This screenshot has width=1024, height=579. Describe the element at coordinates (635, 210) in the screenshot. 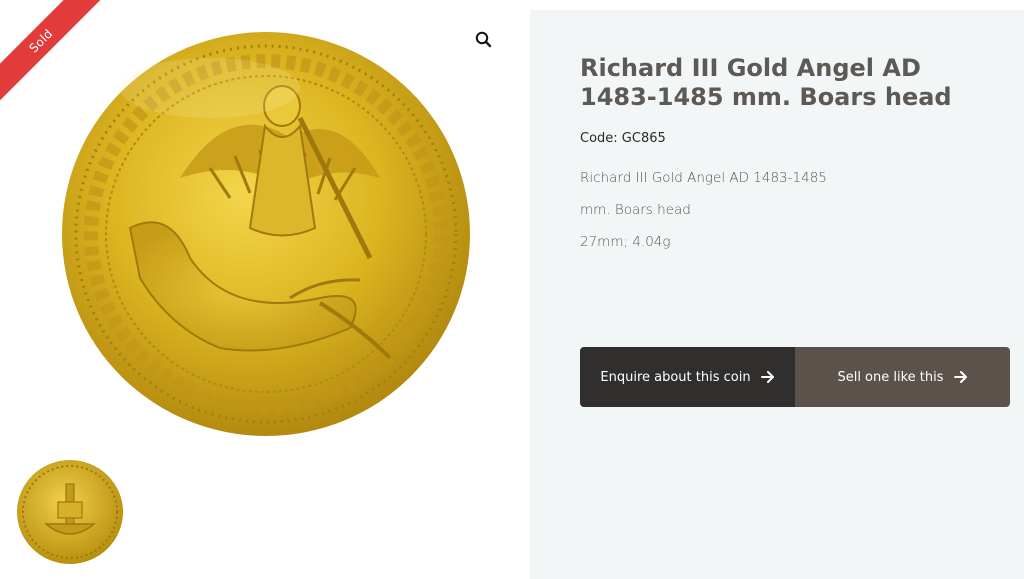

I see `description-line: mm. Boars head` at that location.